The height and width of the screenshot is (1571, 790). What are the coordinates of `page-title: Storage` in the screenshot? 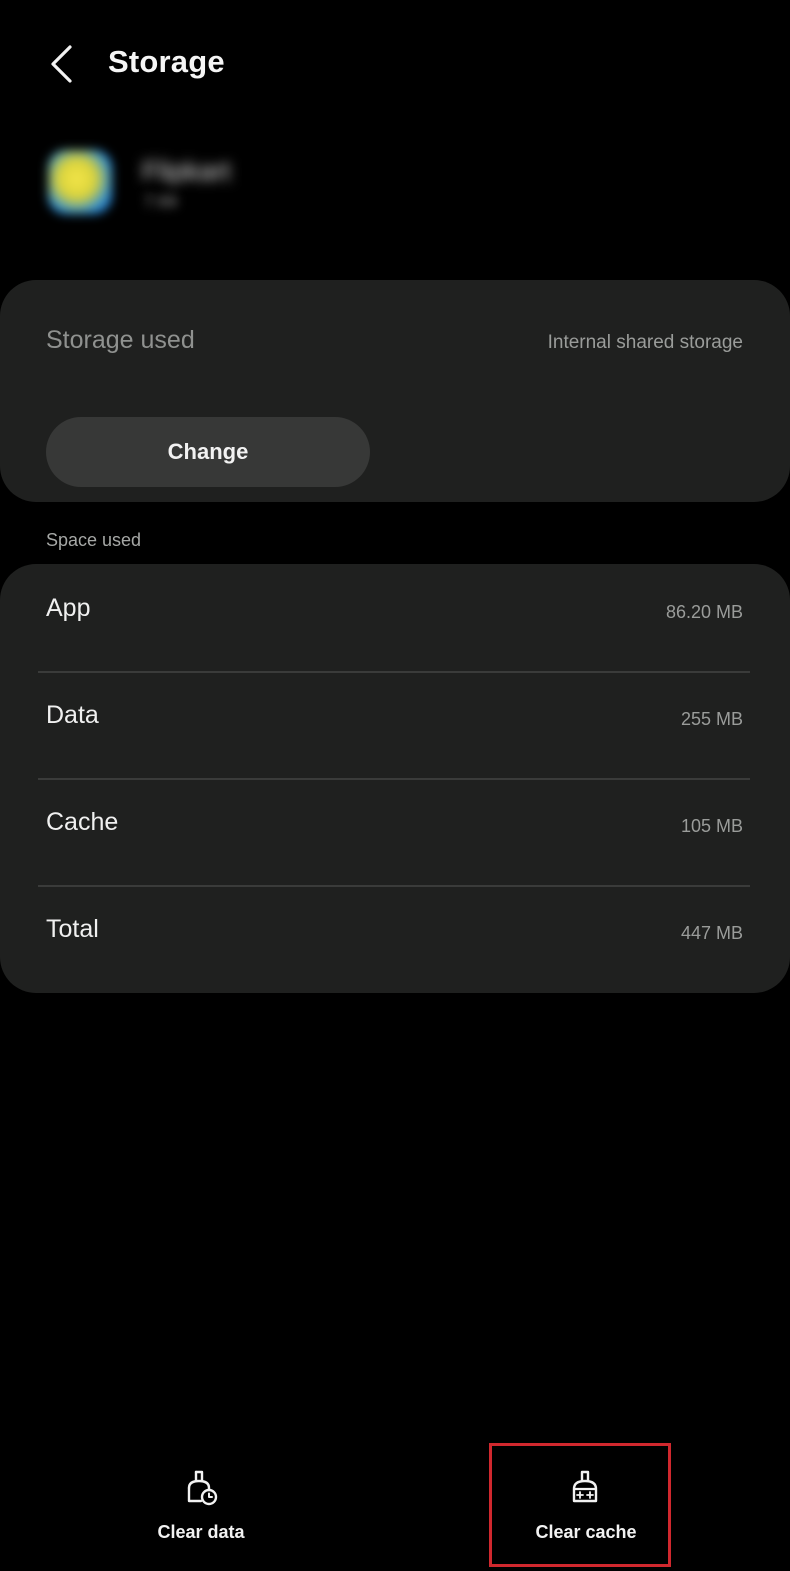 It's located at (166, 61).